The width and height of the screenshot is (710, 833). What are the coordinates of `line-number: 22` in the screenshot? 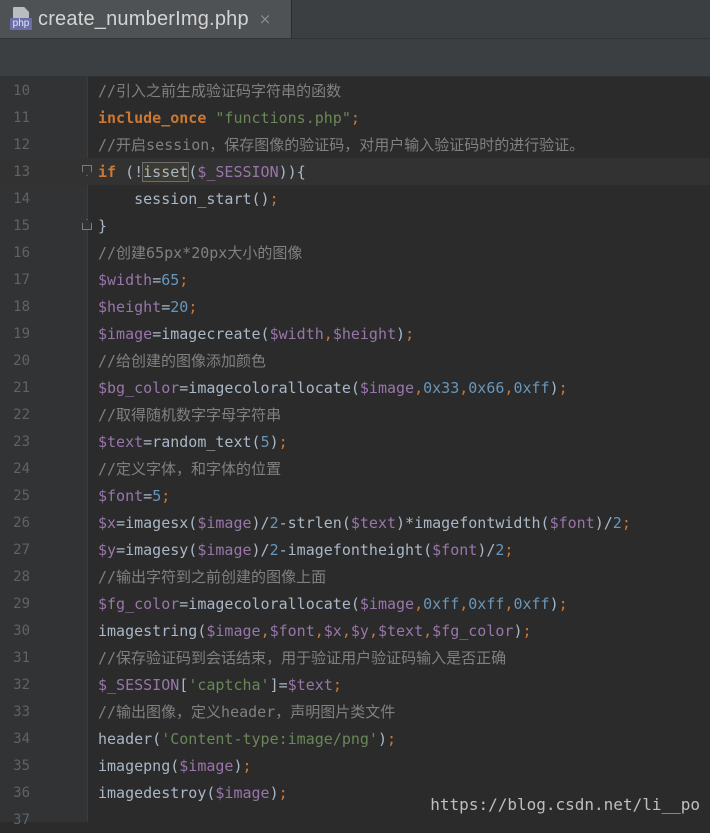 It's located at (21, 415).